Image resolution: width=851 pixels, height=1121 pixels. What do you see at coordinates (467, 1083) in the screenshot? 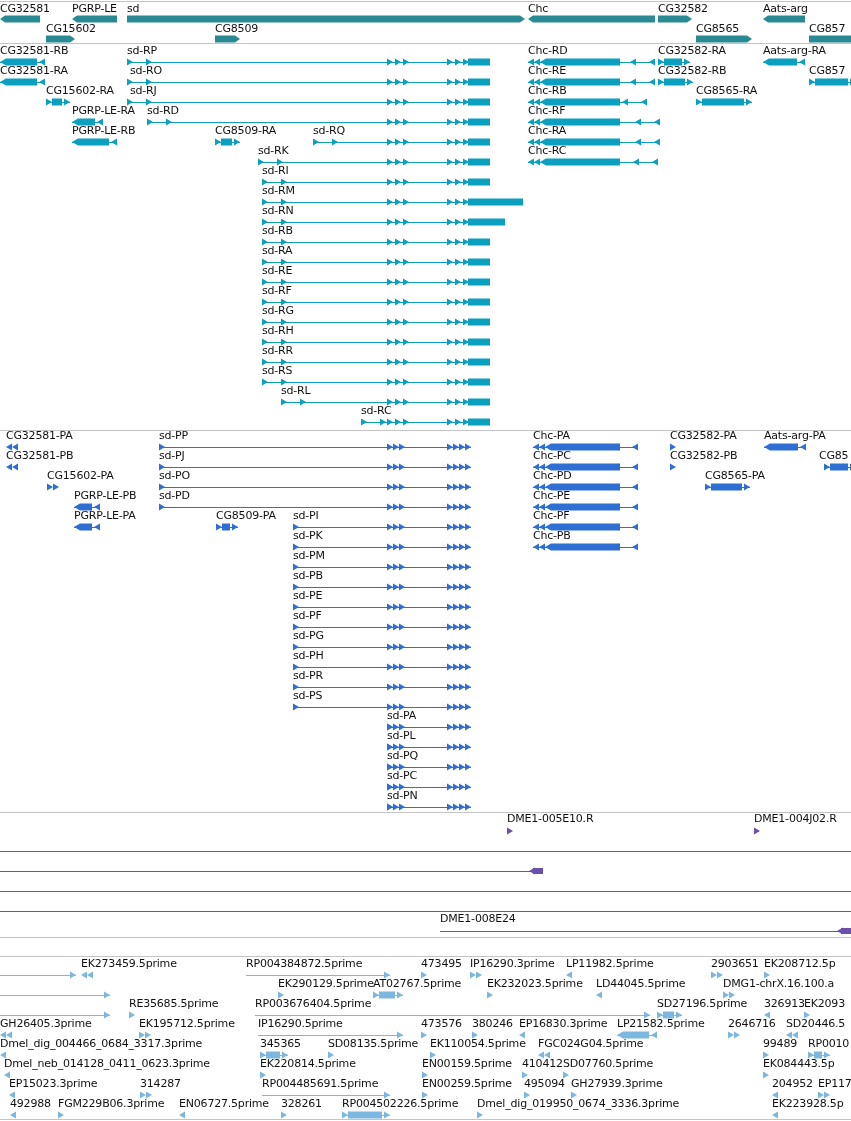
I see `feature-label: EN00259.5prime` at bounding box center [467, 1083].